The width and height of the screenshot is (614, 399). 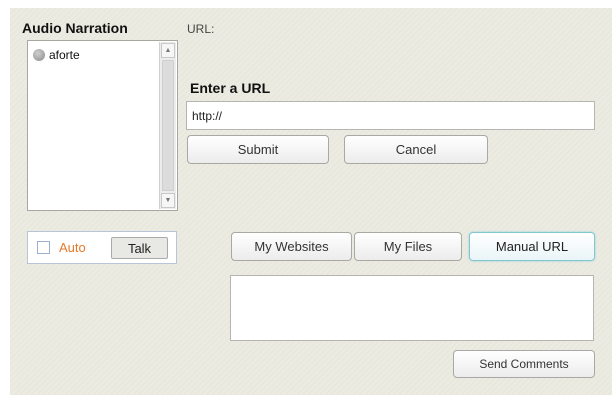 I want to click on auto-checkbox, so click(x=43, y=247).